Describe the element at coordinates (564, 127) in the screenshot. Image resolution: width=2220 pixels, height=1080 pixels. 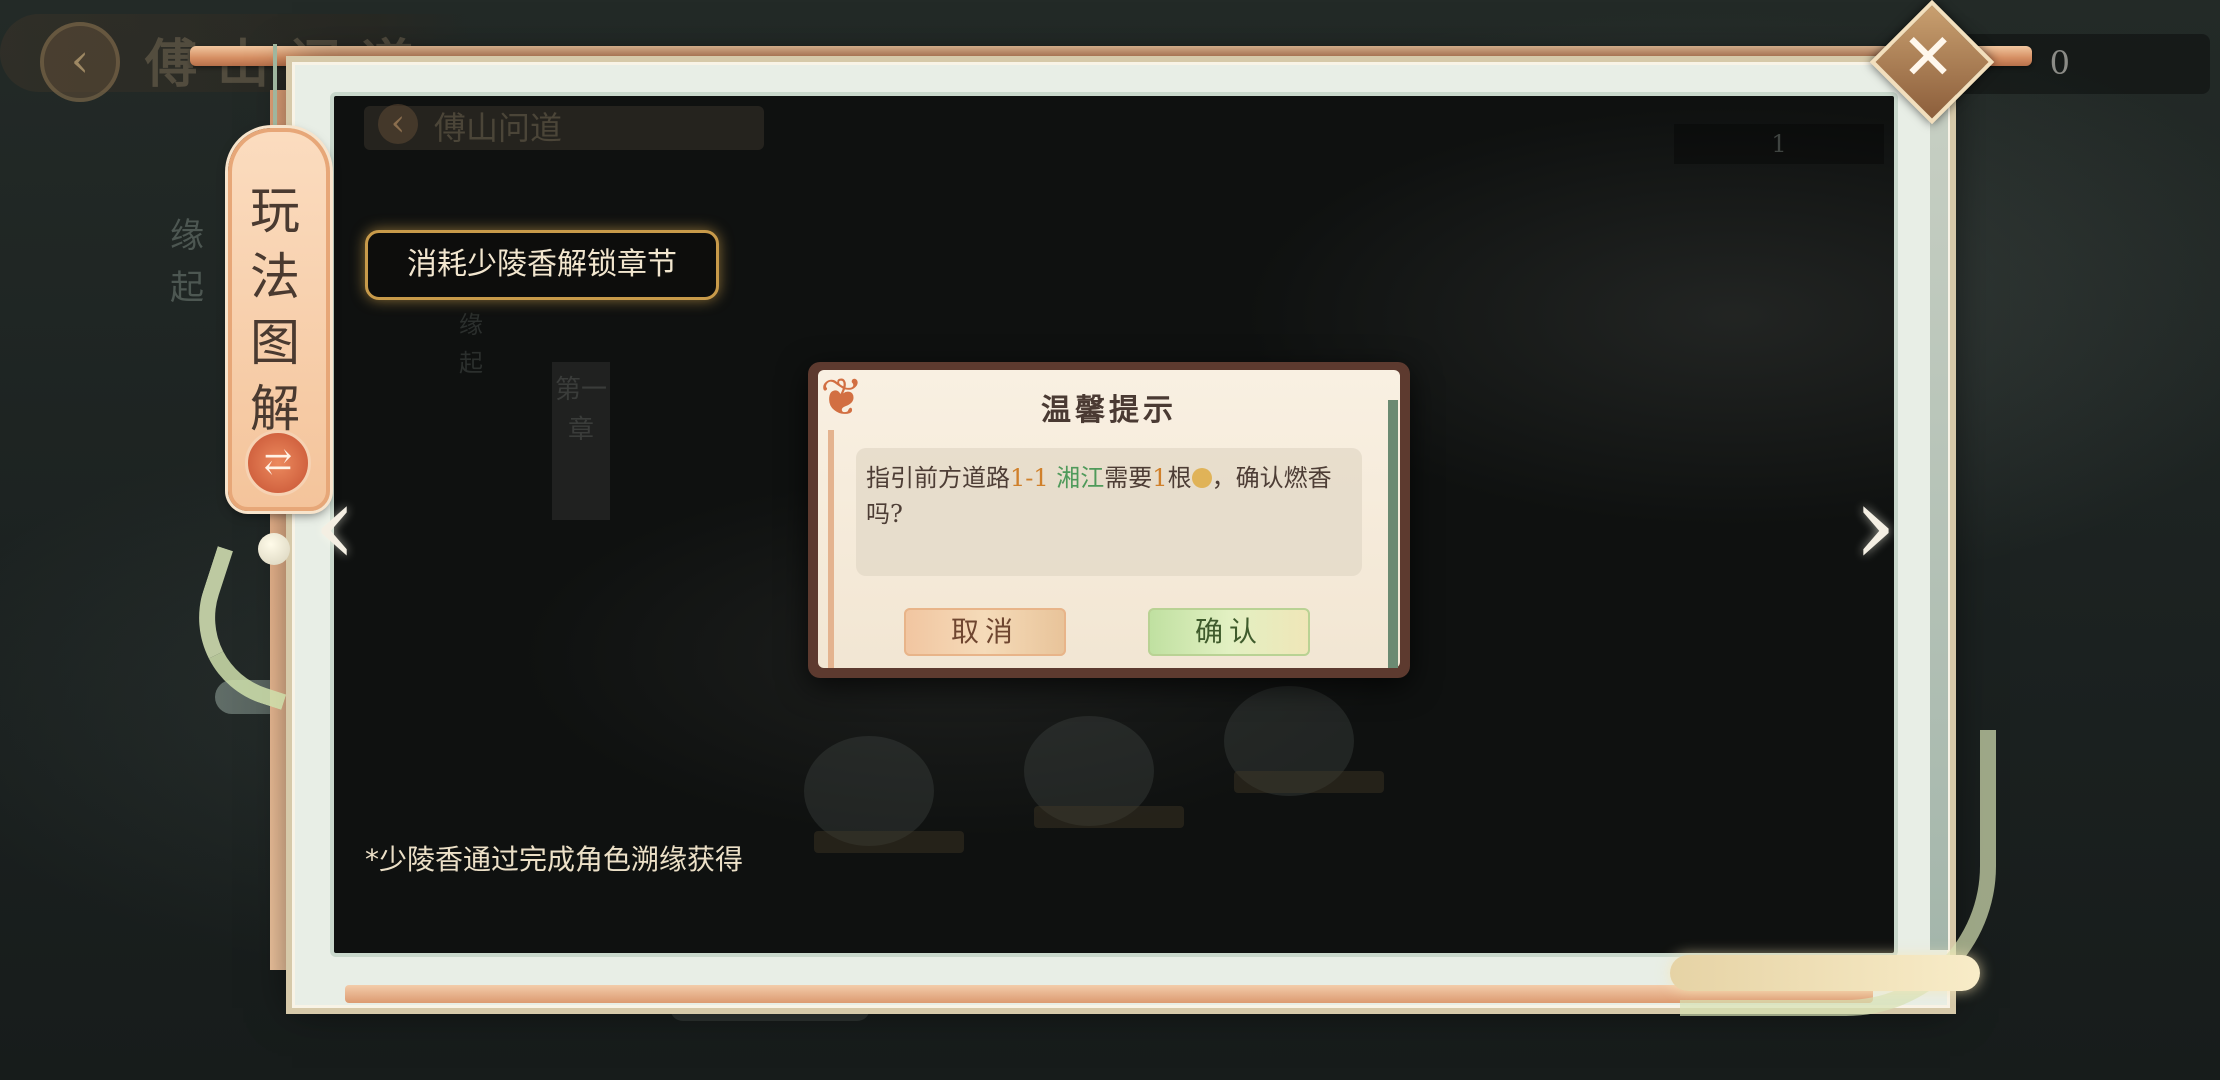
I see `preview-title: 傅山问道` at that location.